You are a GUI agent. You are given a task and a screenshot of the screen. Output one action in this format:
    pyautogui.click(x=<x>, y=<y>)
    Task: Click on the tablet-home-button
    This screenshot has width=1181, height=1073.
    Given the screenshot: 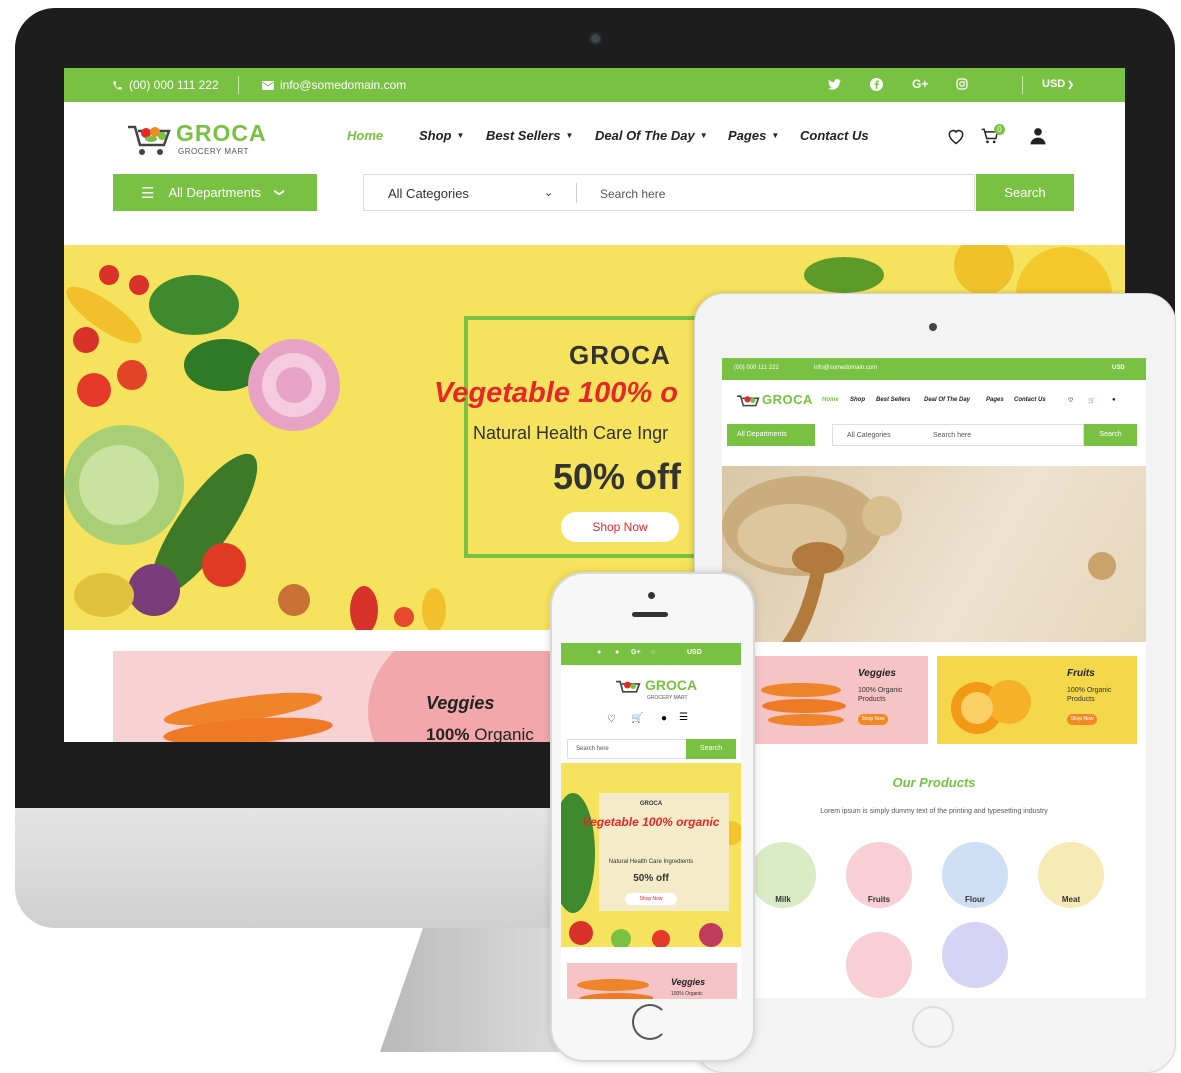 What is the action you would take?
    pyautogui.click(x=933, y=1027)
    